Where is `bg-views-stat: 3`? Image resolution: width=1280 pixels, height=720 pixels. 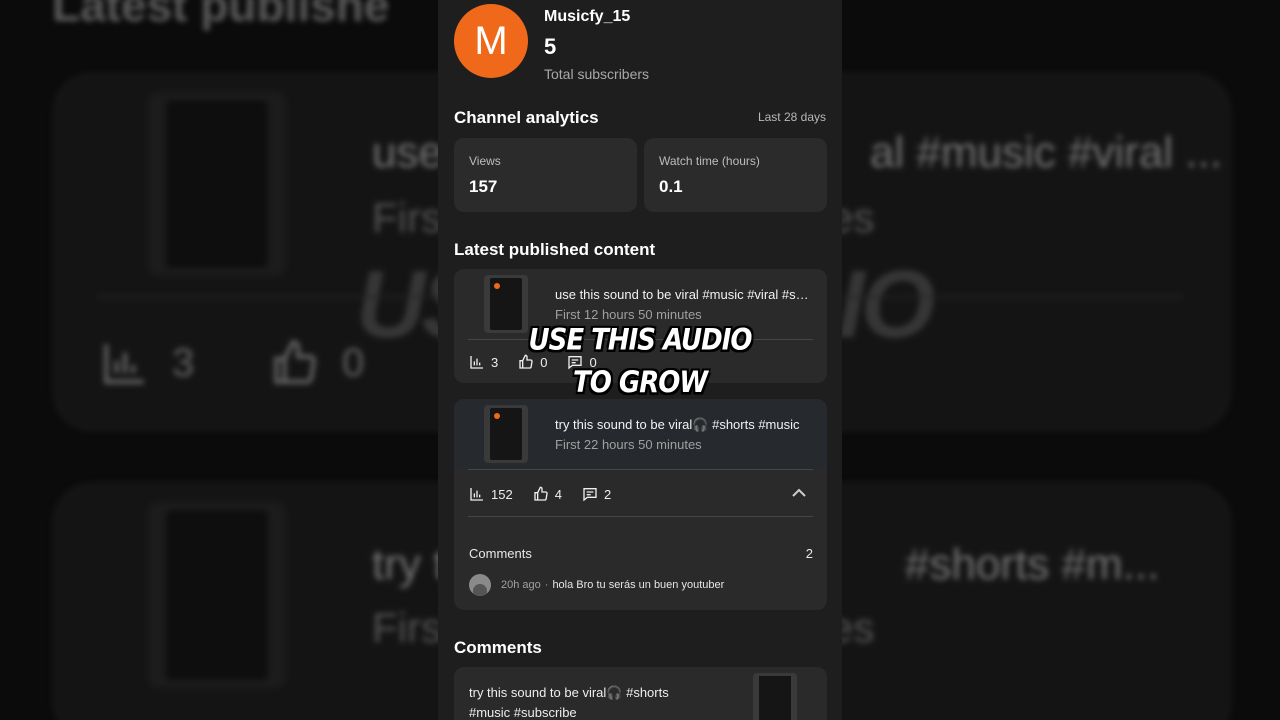 bg-views-stat: 3 is located at coordinates (147, 363).